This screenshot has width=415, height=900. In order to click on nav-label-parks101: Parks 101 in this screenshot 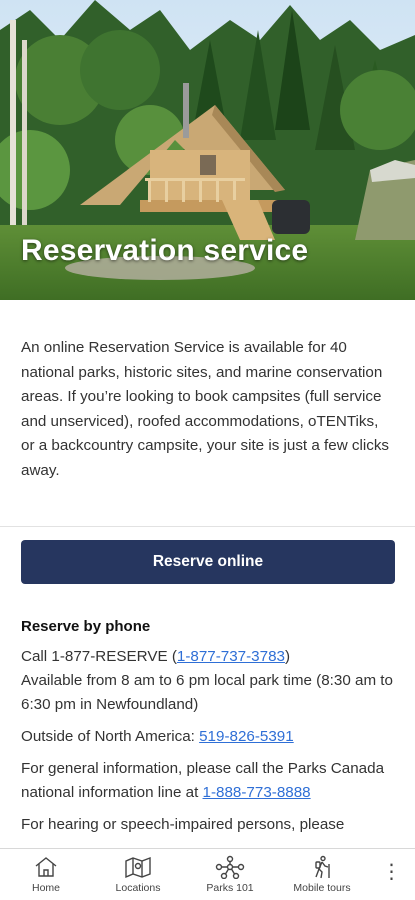, I will do `click(230, 888)`.